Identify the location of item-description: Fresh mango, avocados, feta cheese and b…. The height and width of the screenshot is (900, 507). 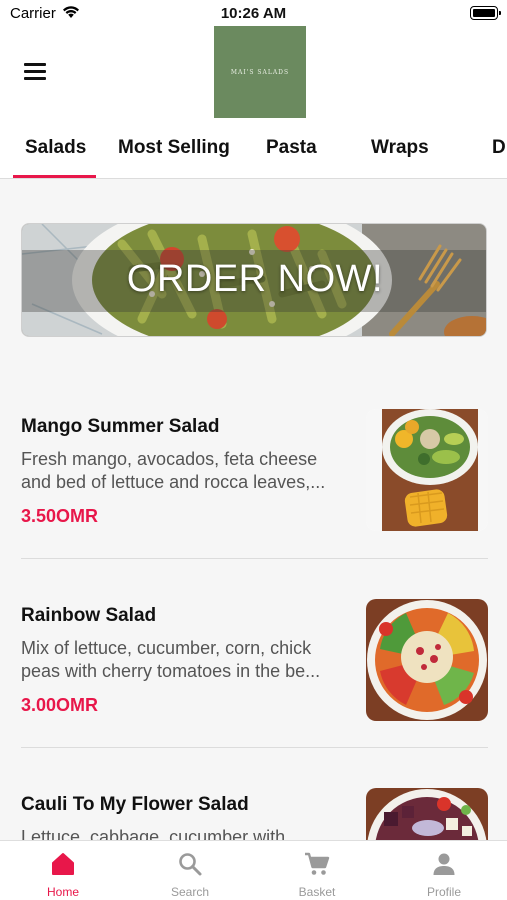
(186, 471).